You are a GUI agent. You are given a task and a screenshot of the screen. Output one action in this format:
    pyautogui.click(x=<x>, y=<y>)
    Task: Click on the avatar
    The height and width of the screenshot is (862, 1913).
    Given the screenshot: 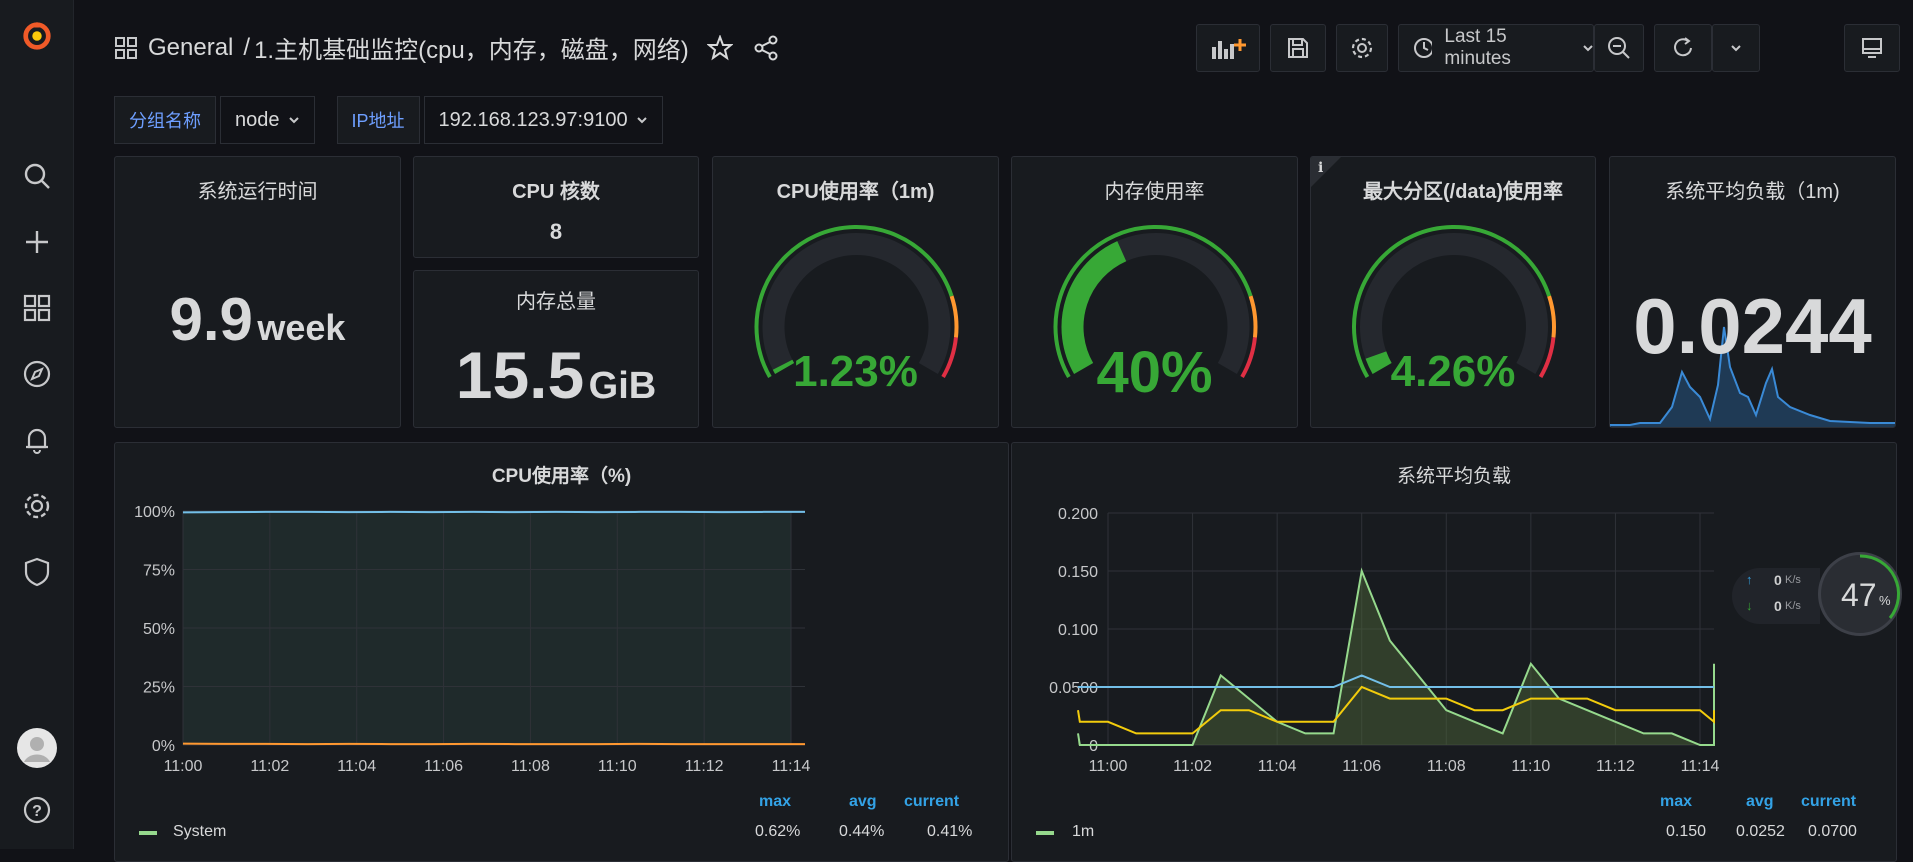 What is the action you would take?
    pyautogui.click(x=37, y=748)
    